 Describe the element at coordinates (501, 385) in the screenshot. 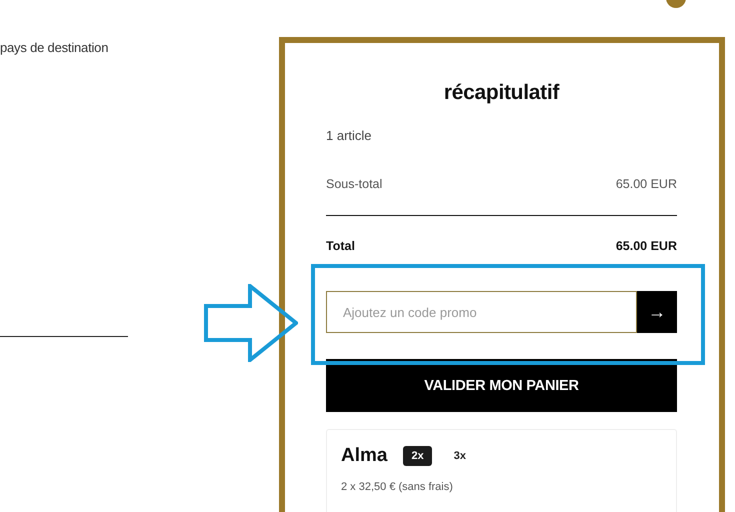

I see `checkout-button: VALIDER MON PANIER` at that location.